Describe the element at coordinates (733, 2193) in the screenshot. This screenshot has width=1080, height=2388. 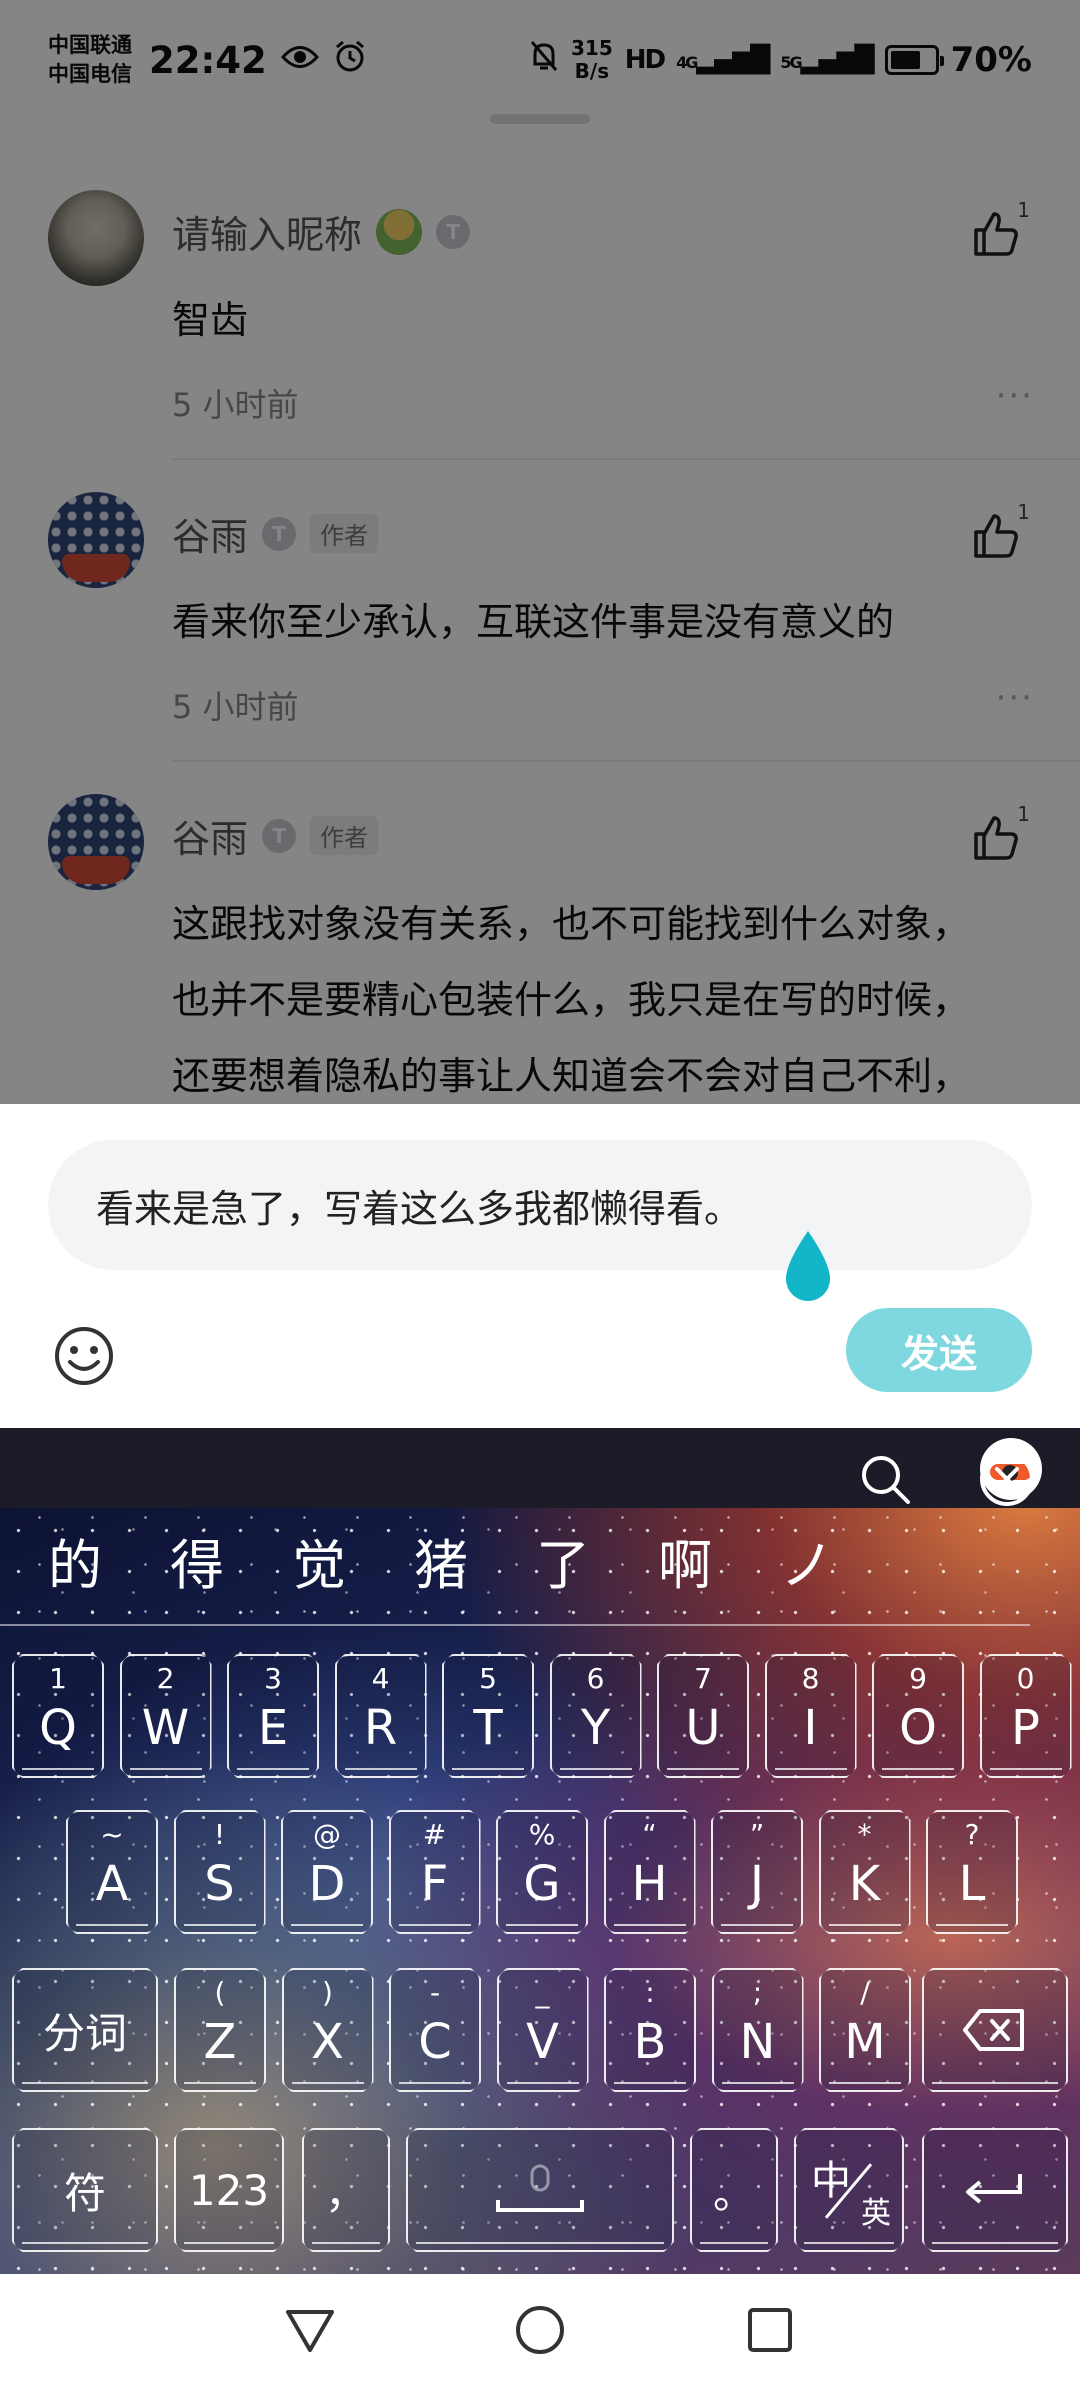
I see `key-label: 。` at that location.